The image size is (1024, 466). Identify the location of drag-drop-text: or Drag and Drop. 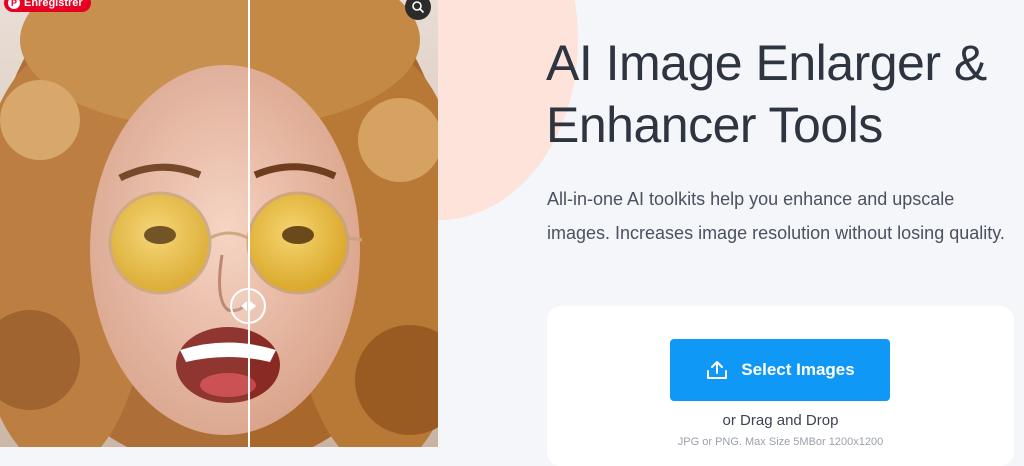
(780, 420).